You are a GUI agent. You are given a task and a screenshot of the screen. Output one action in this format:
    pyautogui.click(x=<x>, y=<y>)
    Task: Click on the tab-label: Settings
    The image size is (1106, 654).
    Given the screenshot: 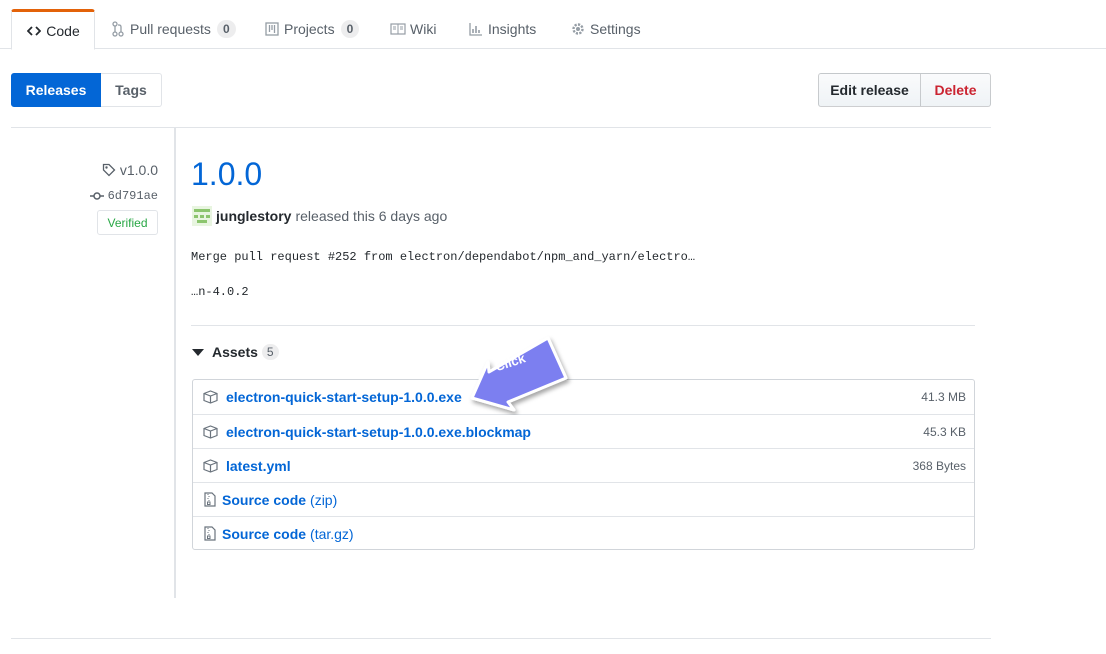 What is the action you would take?
    pyautogui.click(x=615, y=29)
    